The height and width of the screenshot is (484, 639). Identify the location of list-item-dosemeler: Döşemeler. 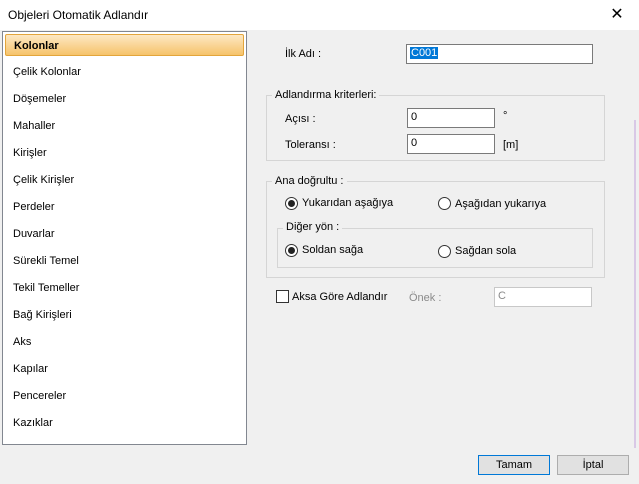
(124, 99).